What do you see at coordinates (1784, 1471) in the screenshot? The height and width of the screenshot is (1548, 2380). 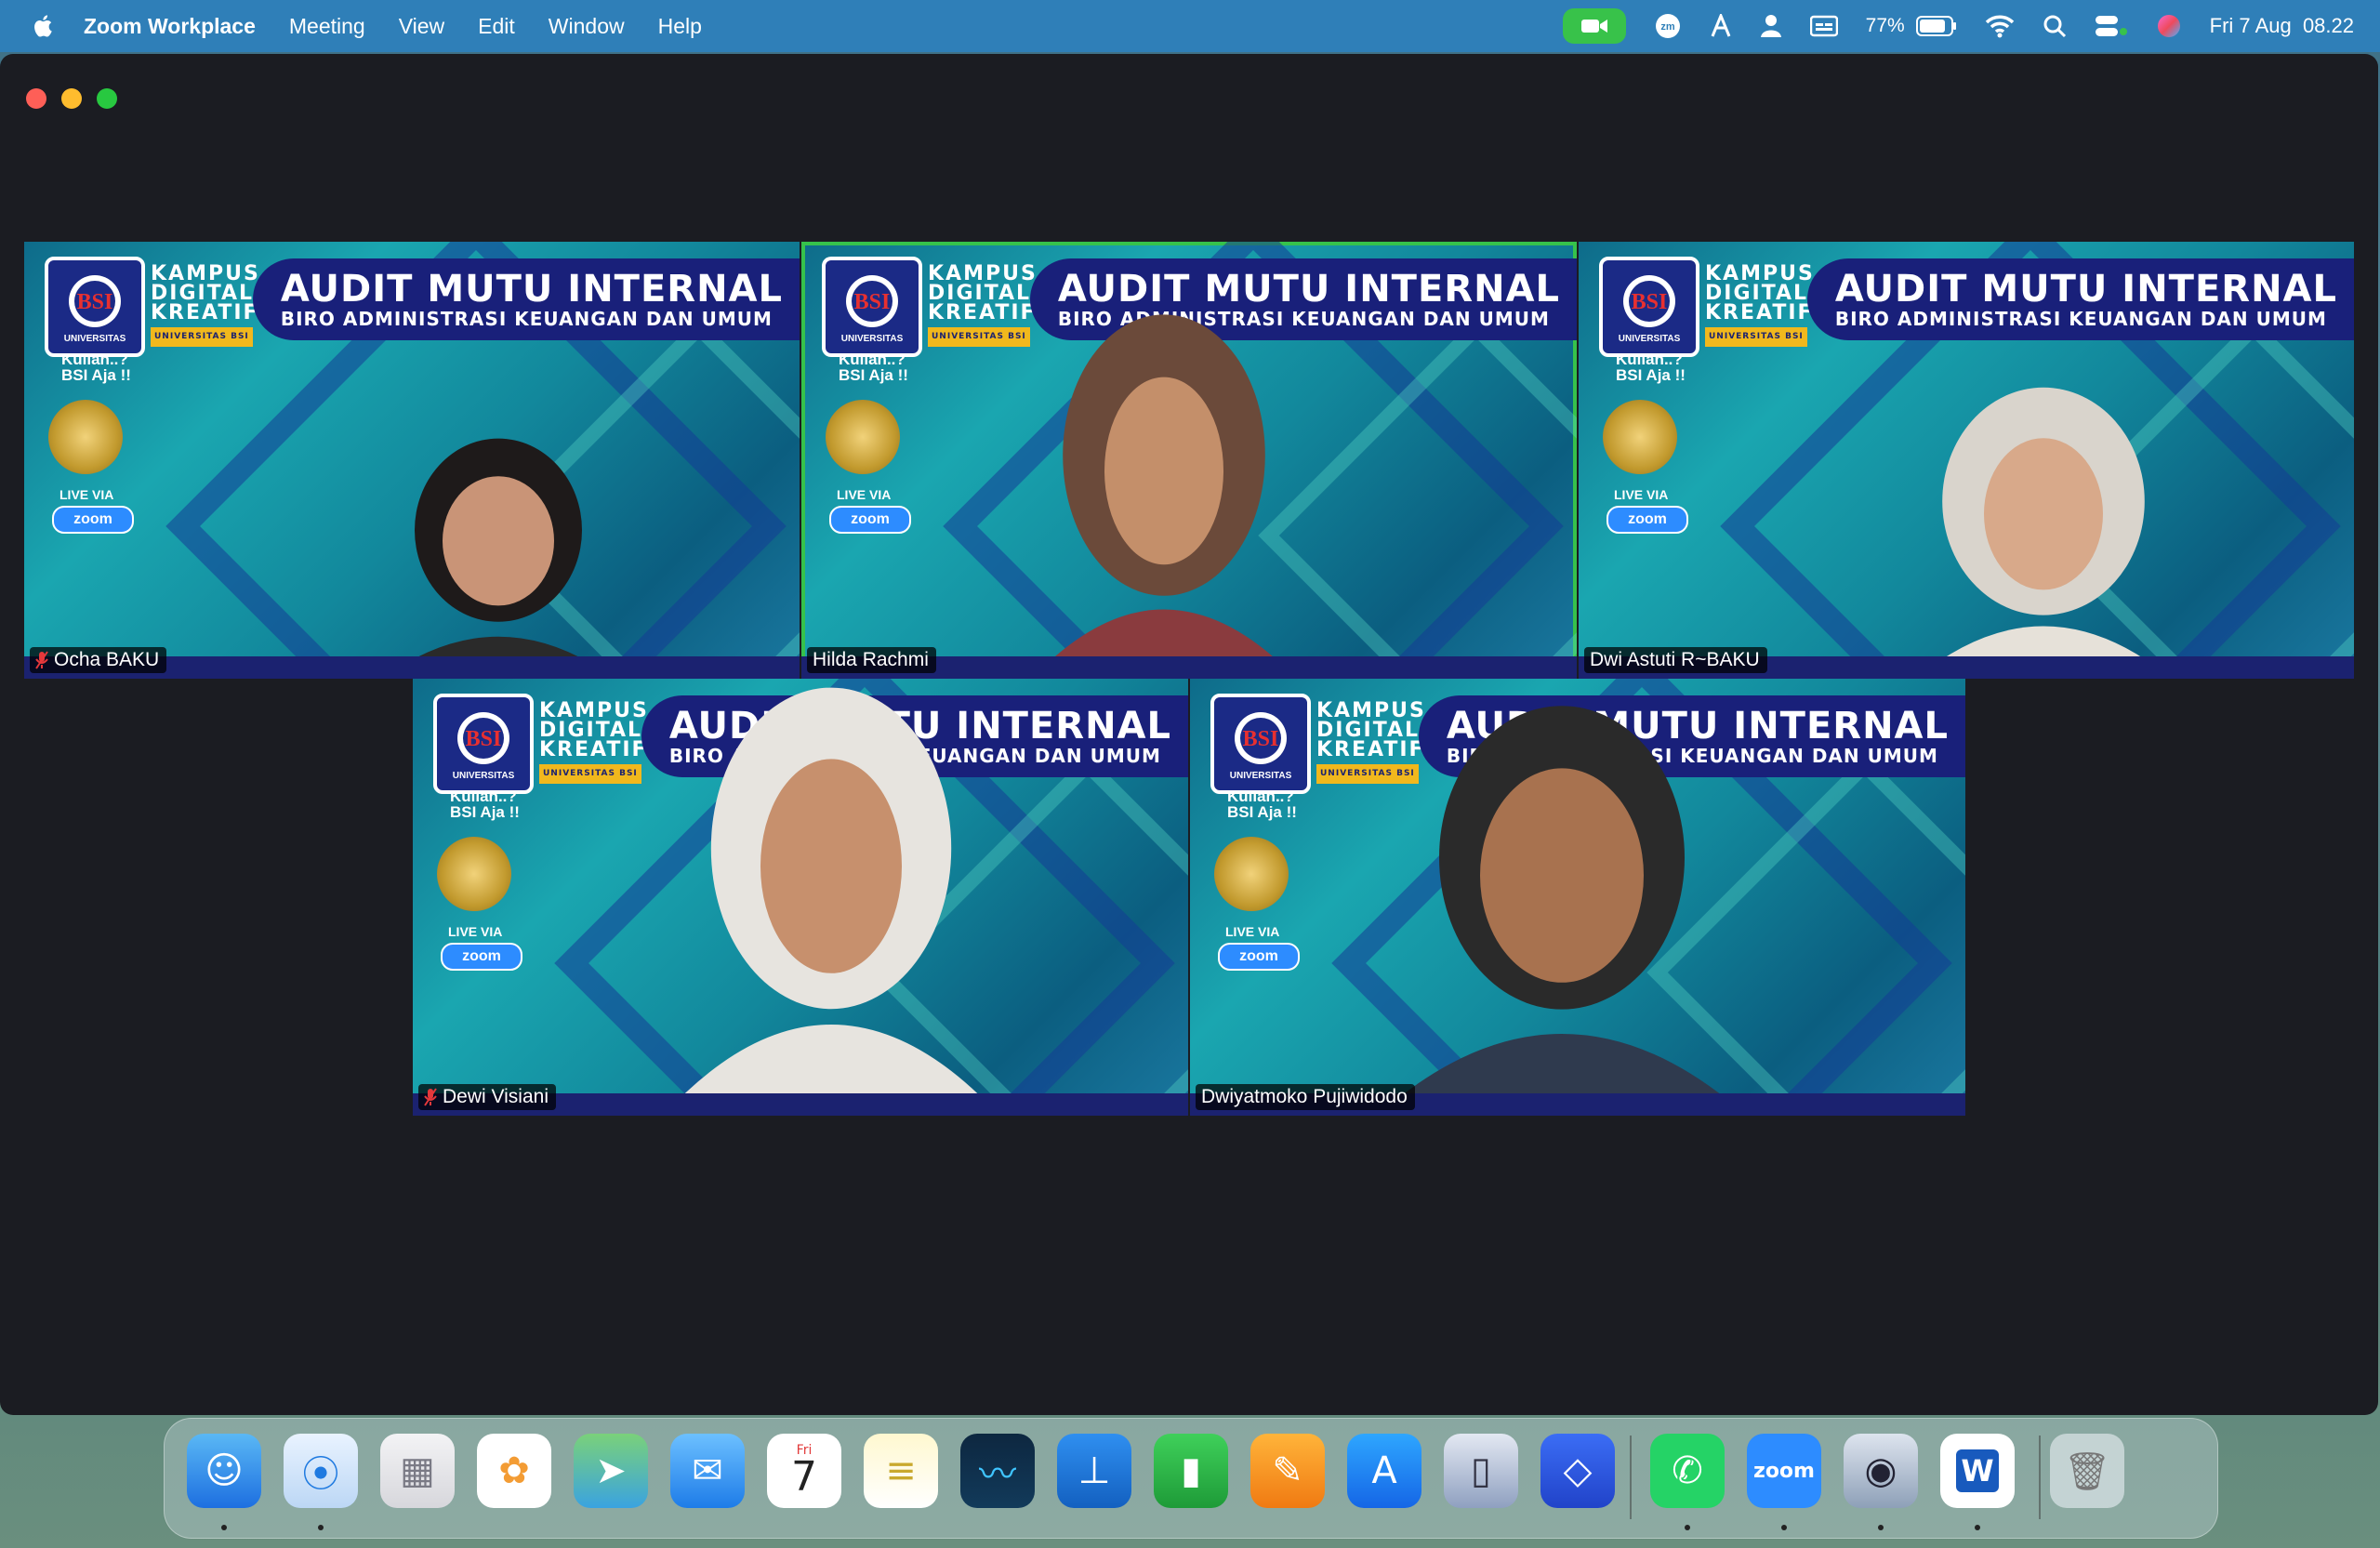 I see `dock-zoom-icon: zoom` at bounding box center [1784, 1471].